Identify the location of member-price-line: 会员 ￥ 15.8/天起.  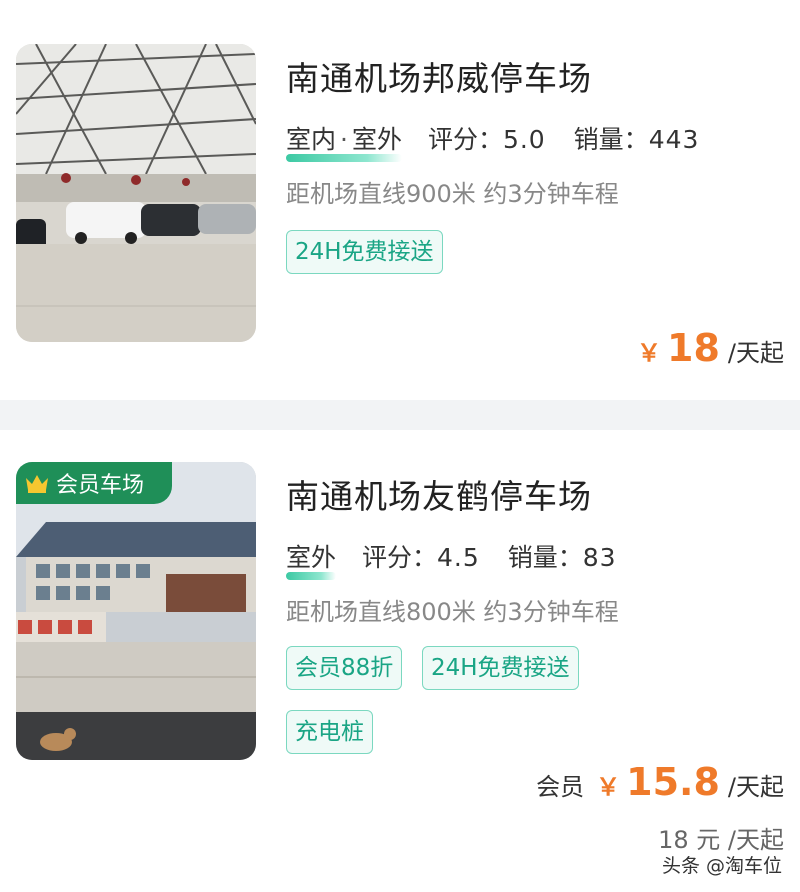
(660, 782).